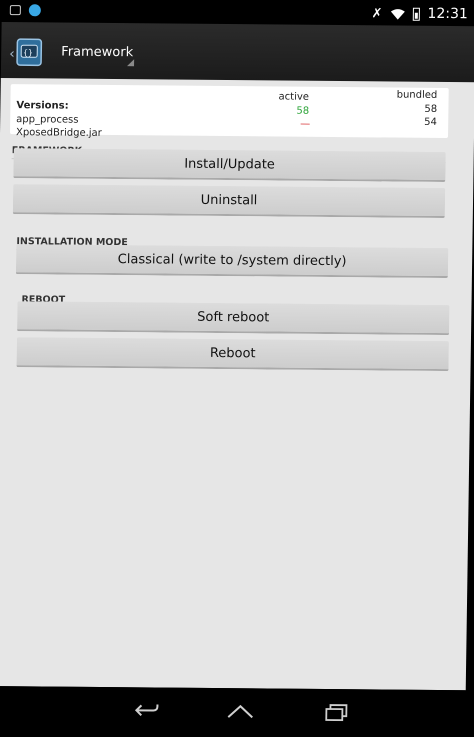 The width and height of the screenshot is (474, 737). Describe the element at coordinates (305, 124) in the screenshot. I see `active-xposedbridge-version: —` at that location.